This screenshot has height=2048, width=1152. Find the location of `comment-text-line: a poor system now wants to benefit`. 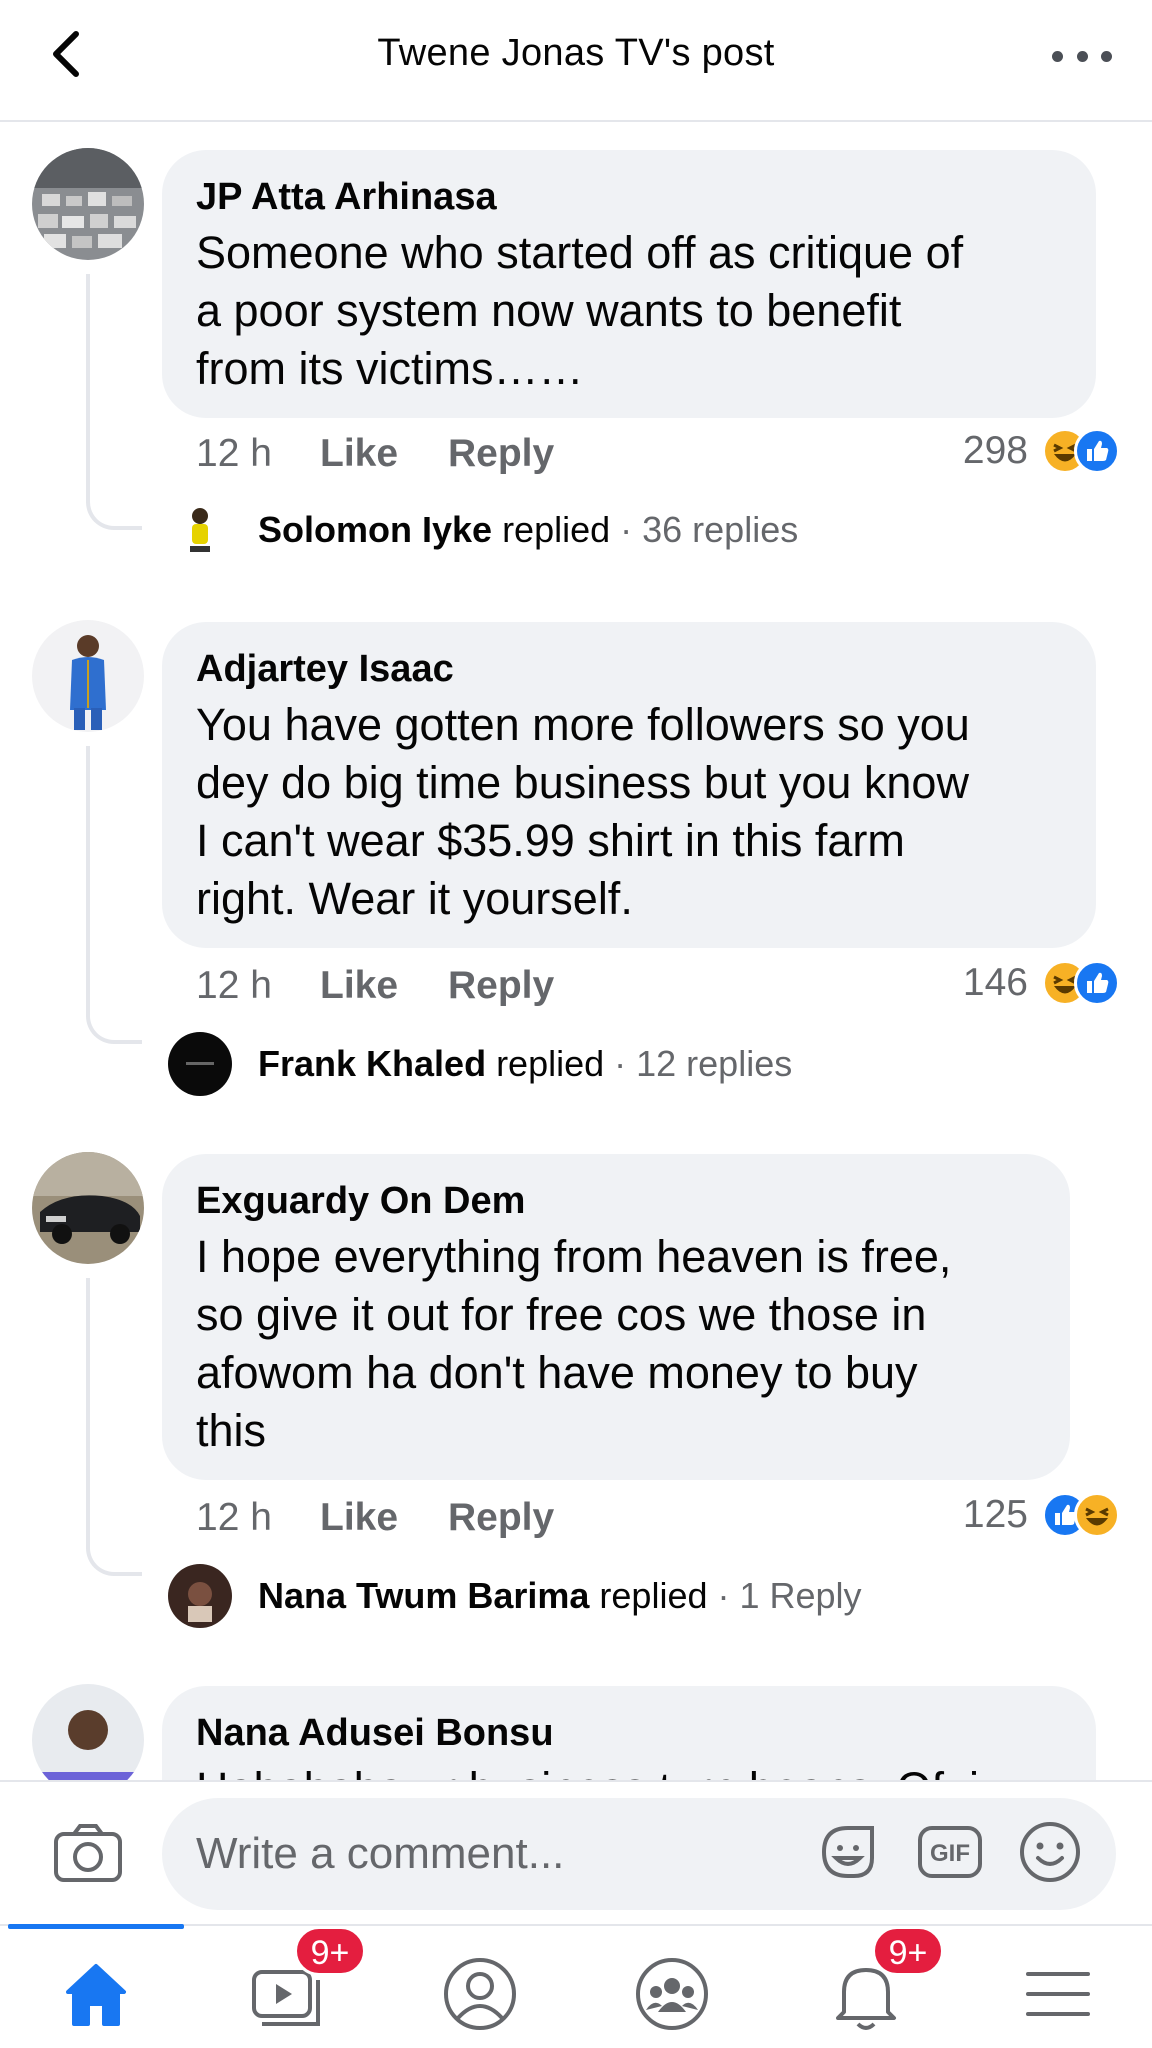

comment-text-line: a poor system now wants to benefit is located at coordinates (549, 310).